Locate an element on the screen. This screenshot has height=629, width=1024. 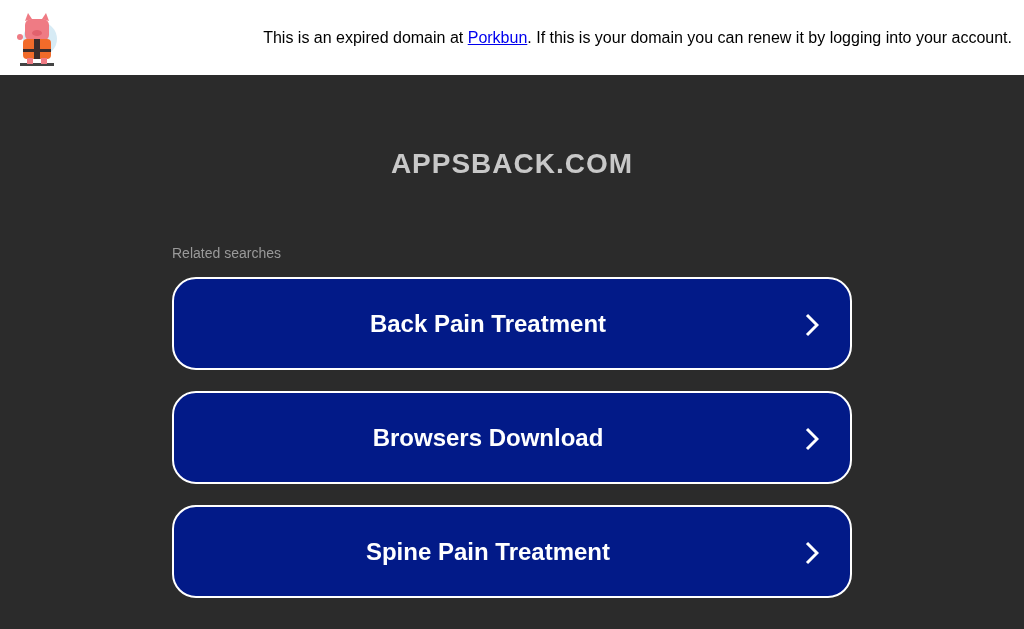
related-search-link: Browsers Download is located at coordinates (512, 437).